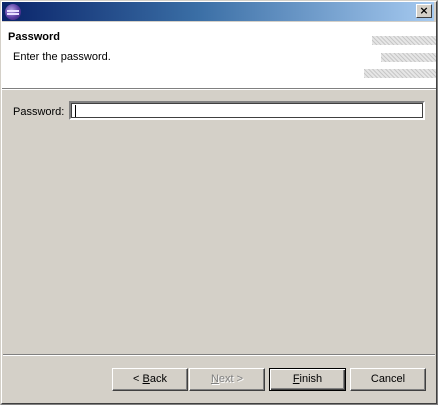 The width and height of the screenshot is (438, 405). What do you see at coordinates (62, 57) in the screenshot?
I see `page-description: Enter the password.` at bounding box center [62, 57].